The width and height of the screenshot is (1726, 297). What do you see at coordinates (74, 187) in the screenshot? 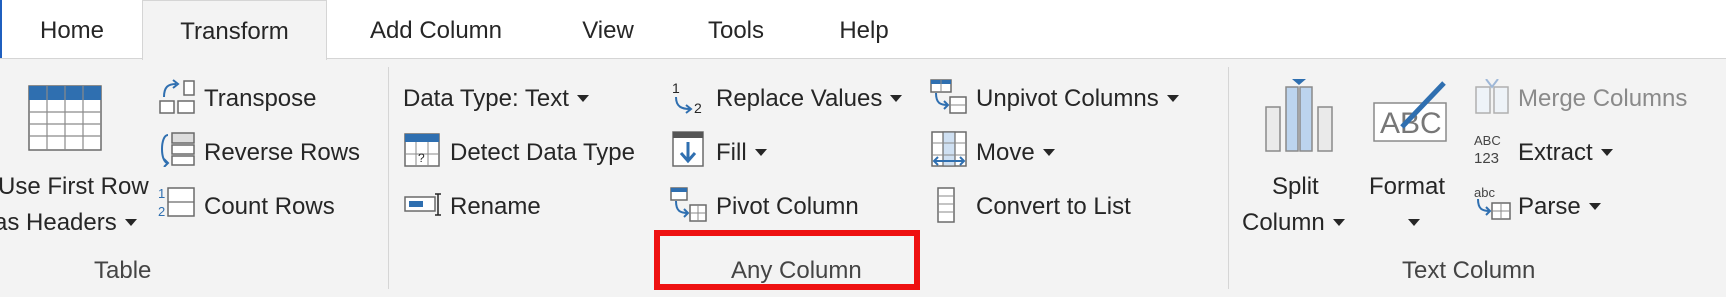
I see `use-first-row-button: Use First Row` at bounding box center [74, 187].